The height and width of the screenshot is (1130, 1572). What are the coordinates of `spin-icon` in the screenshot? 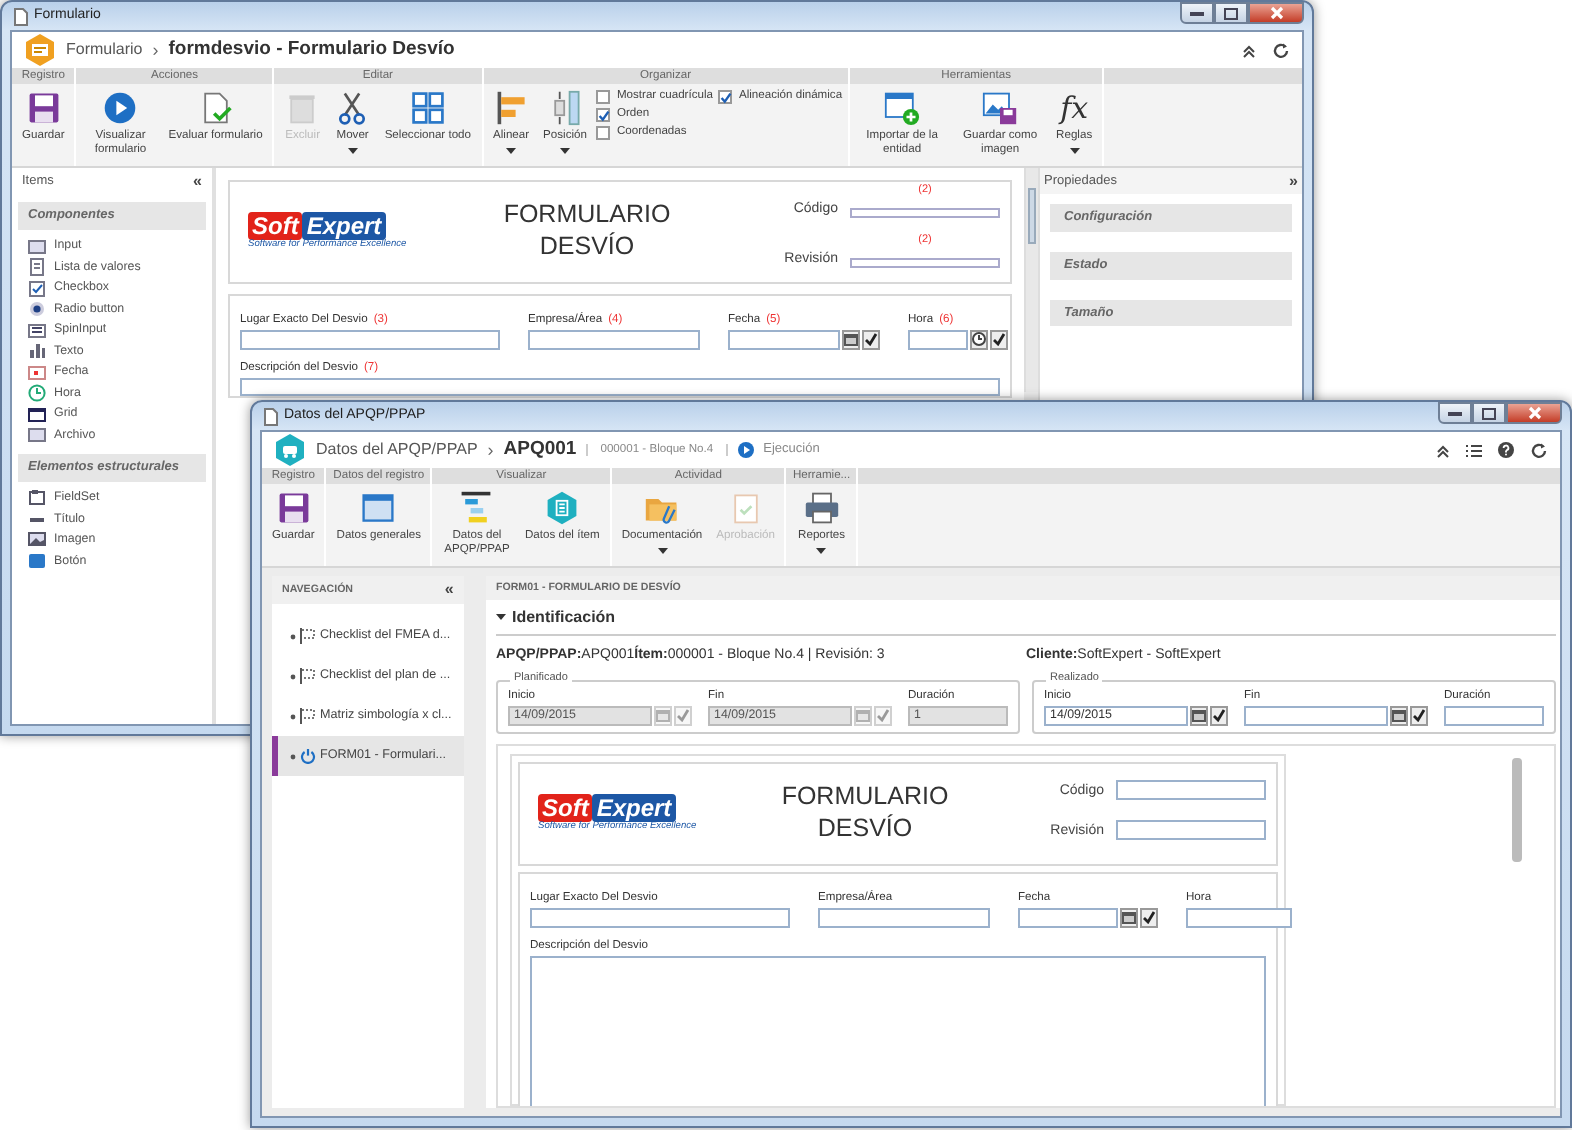 It's located at (37, 330).